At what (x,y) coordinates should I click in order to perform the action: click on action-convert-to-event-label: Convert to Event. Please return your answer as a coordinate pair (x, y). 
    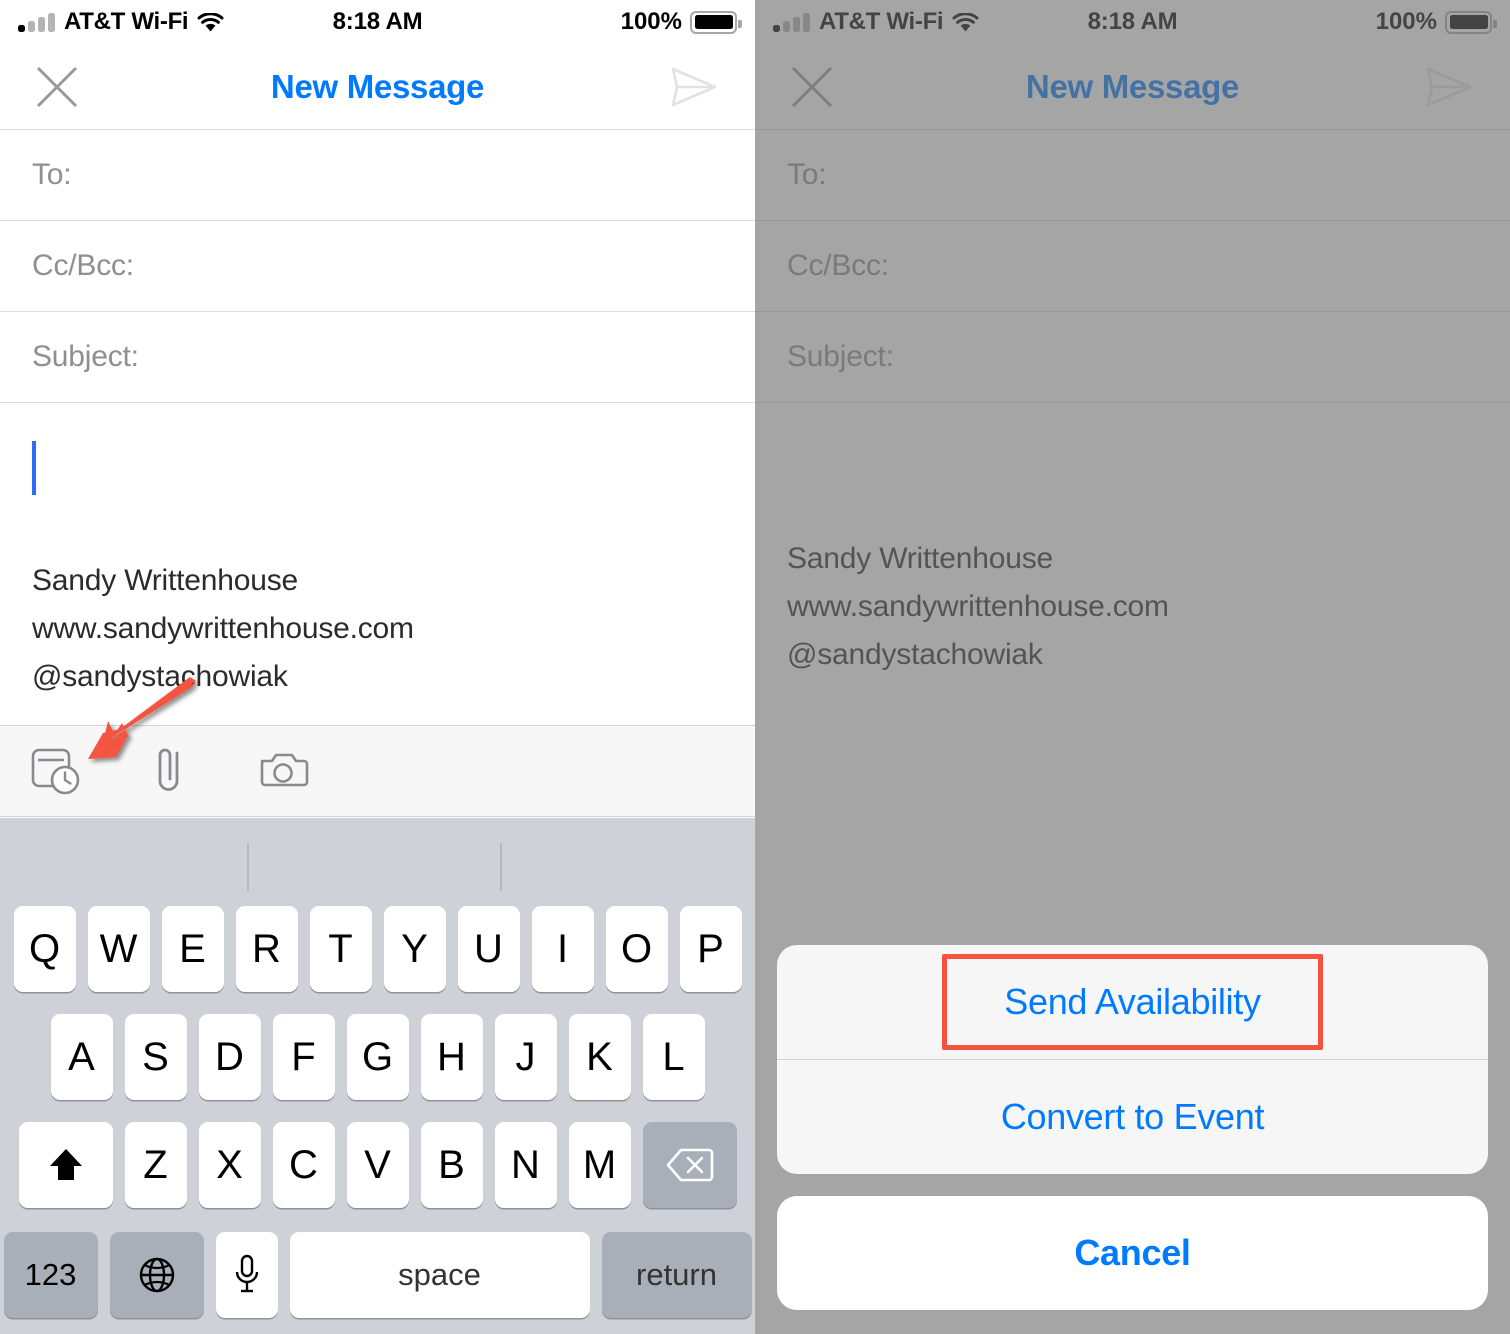
    Looking at the image, I should click on (1132, 1116).